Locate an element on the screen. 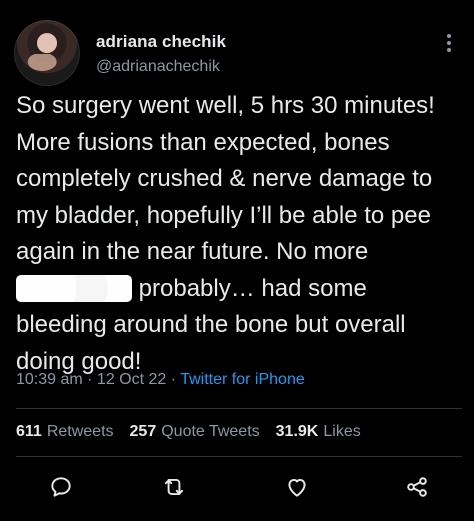  quote-tweets-stat: 257 Quote Tweets is located at coordinates (195, 432).